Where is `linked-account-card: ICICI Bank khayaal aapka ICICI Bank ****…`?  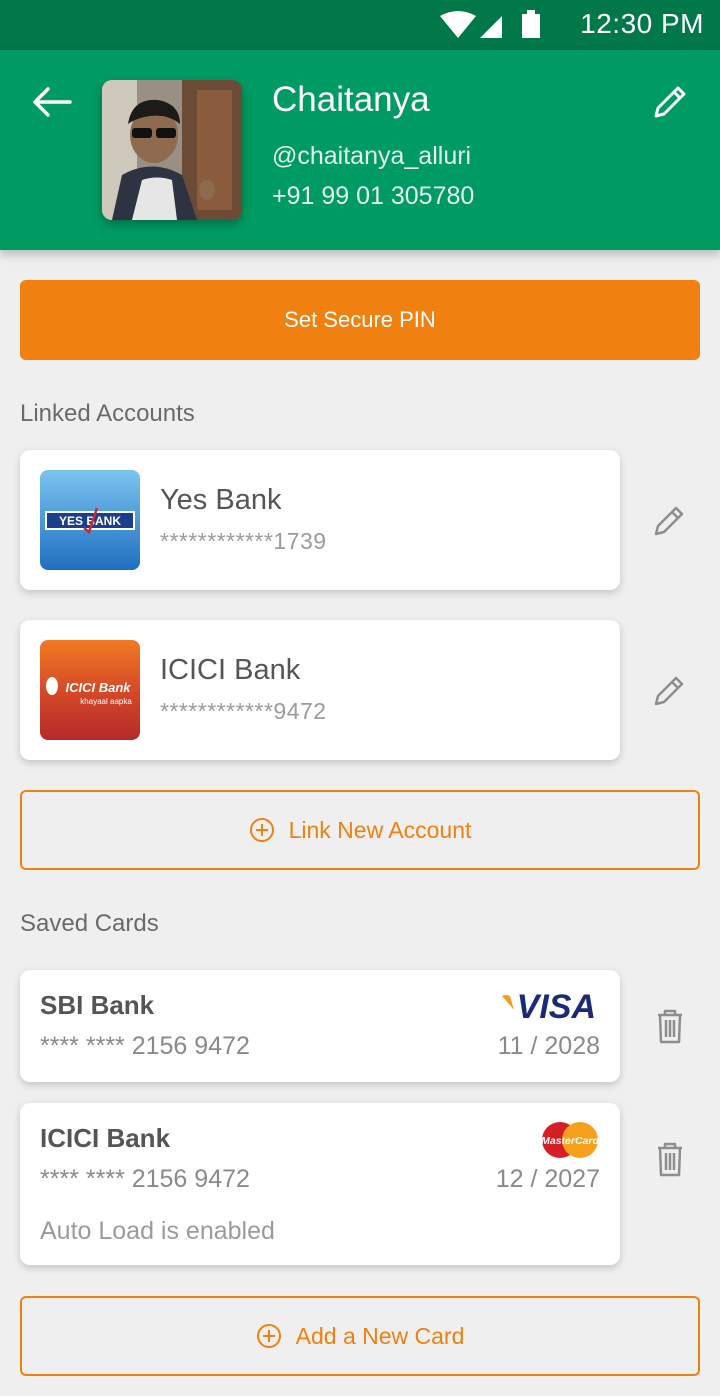 linked-account-card: ICICI Bank khayaal aapka ICICI Bank ****… is located at coordinates (320, 690).